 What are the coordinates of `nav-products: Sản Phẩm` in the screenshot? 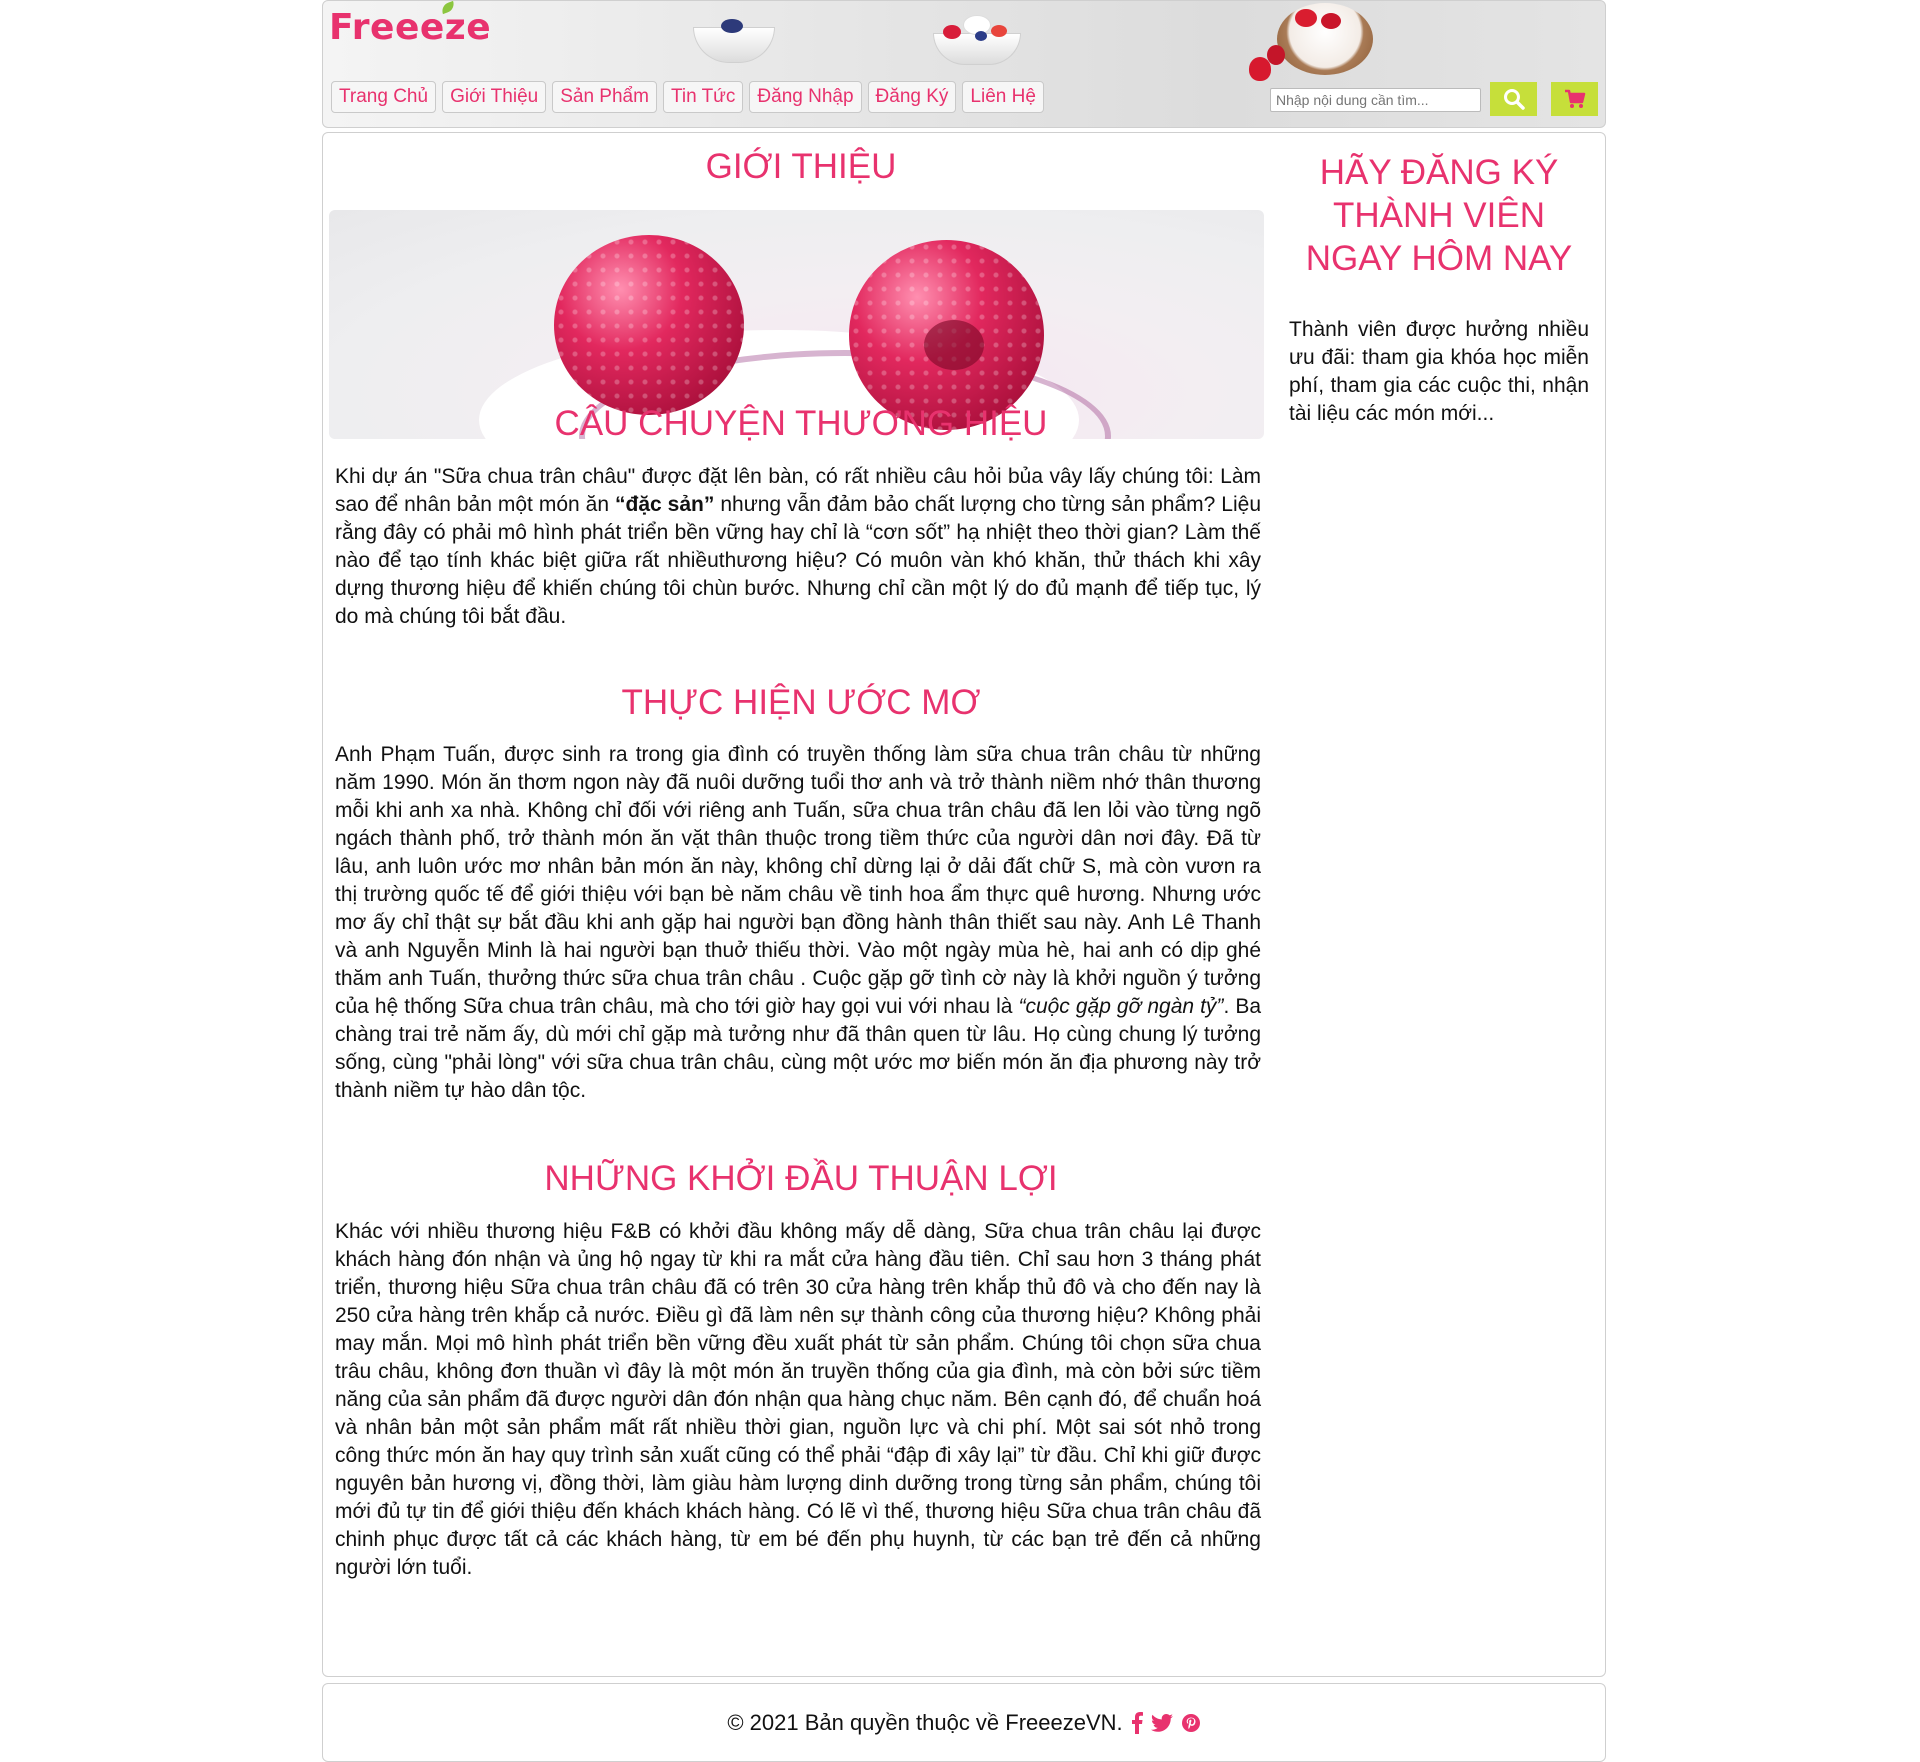 It's located at (604, 97).